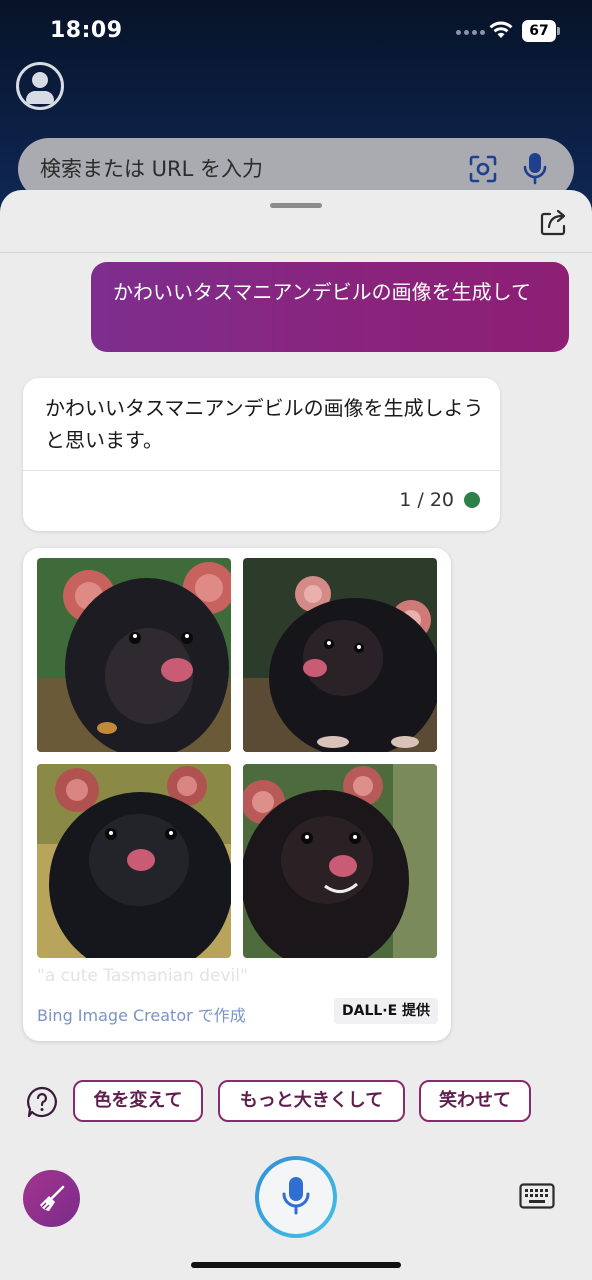  I want to click on image-creator-link: Bing Image Creator で作成, so click(141, 1014).